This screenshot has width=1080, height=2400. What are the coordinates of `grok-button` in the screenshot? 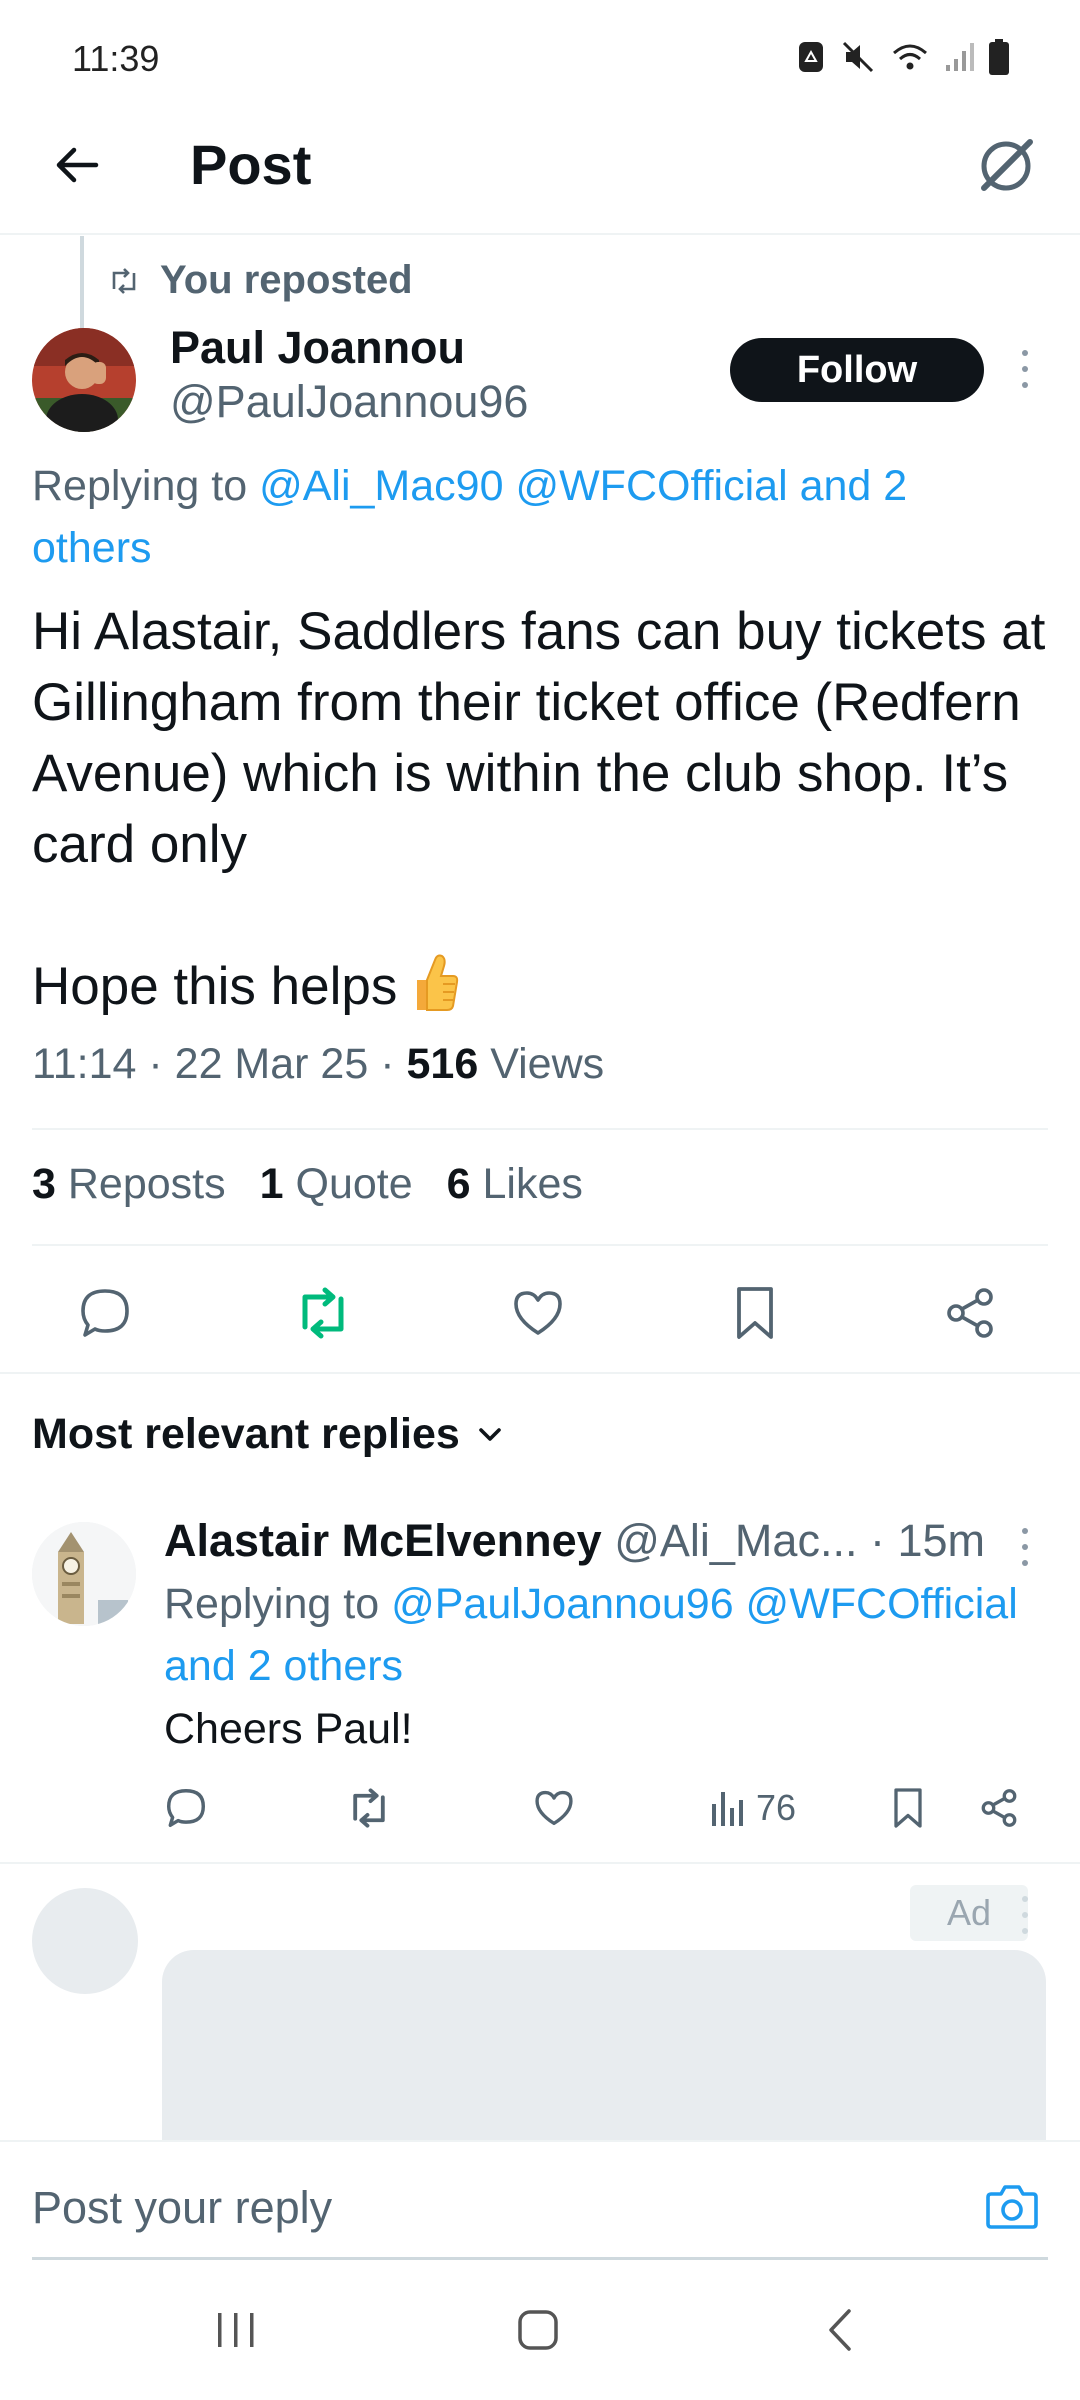 It's located at (1006, 166).